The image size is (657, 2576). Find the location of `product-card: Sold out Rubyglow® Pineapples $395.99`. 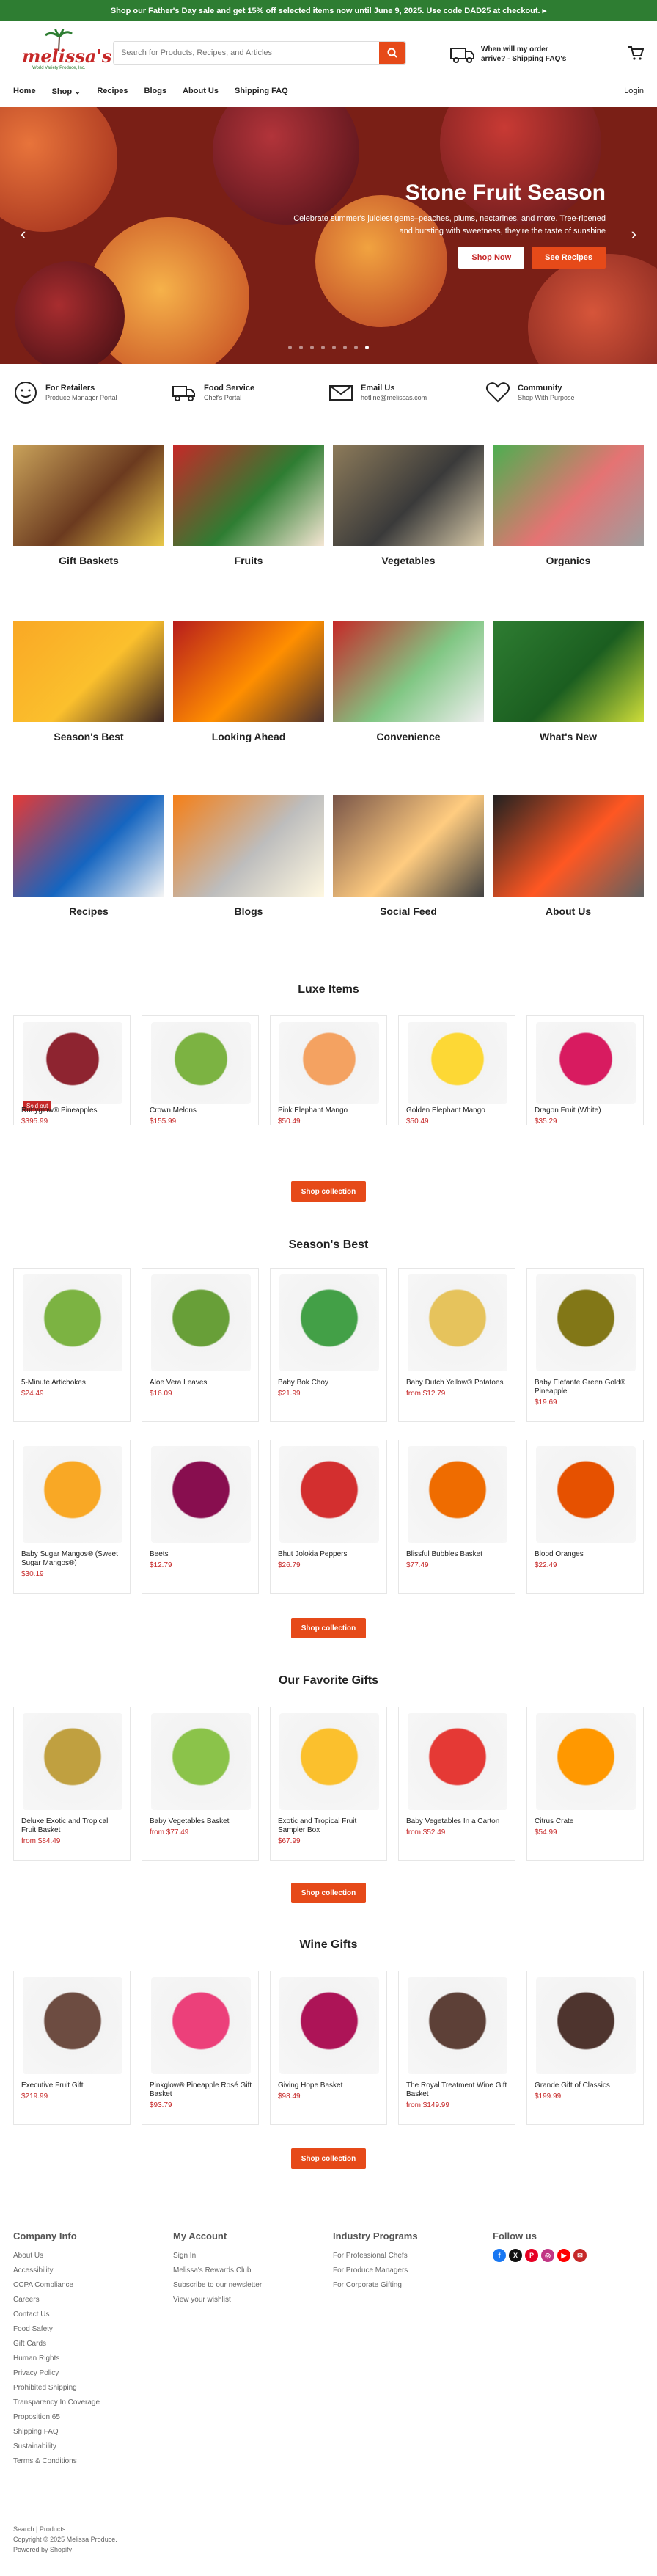

product-card: Sold out Rubyglow® Pineapples $395.99 is located at coordinates (72, 1070).